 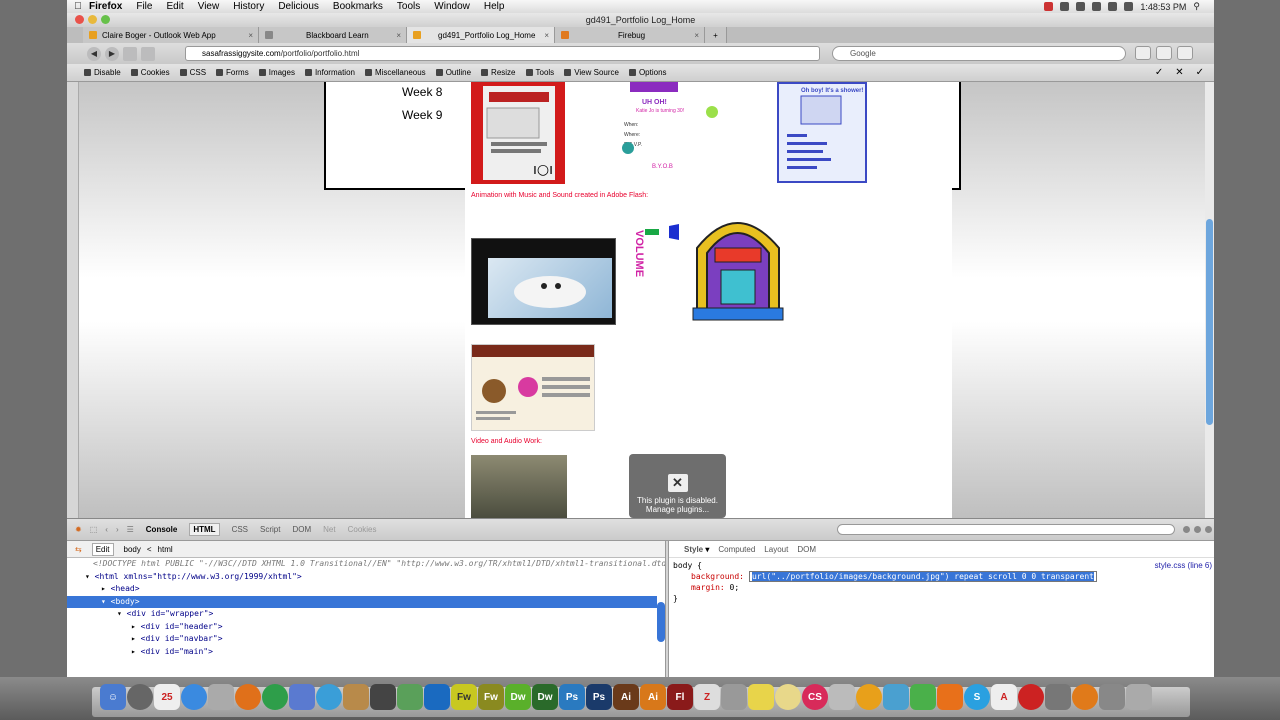 What do you see at coordinates (358, 6) in the screenshot?
I see `menu-bookmarks: Bookmarks` at bounding box center [358, 6].